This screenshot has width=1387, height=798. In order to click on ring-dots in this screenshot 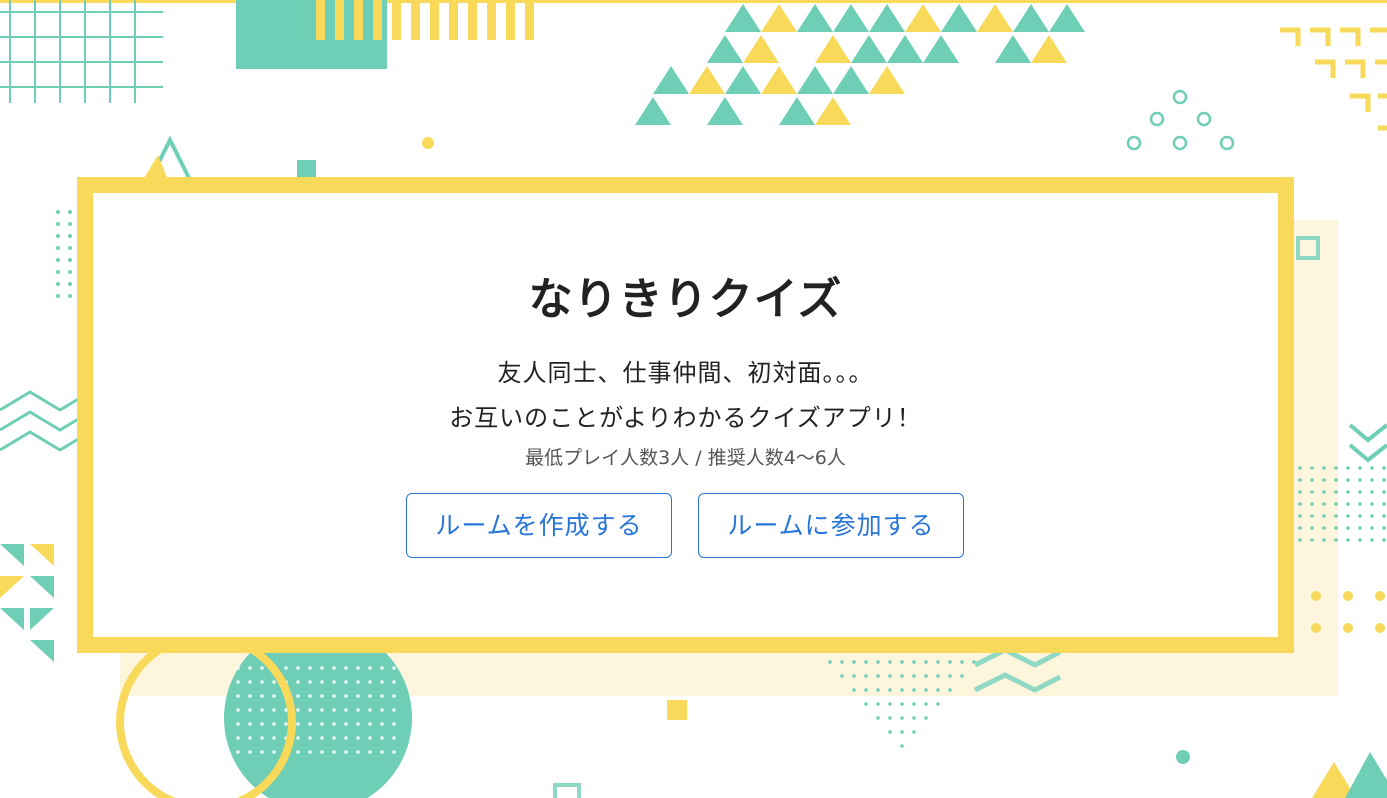, I will do `click(1180, 120)`.